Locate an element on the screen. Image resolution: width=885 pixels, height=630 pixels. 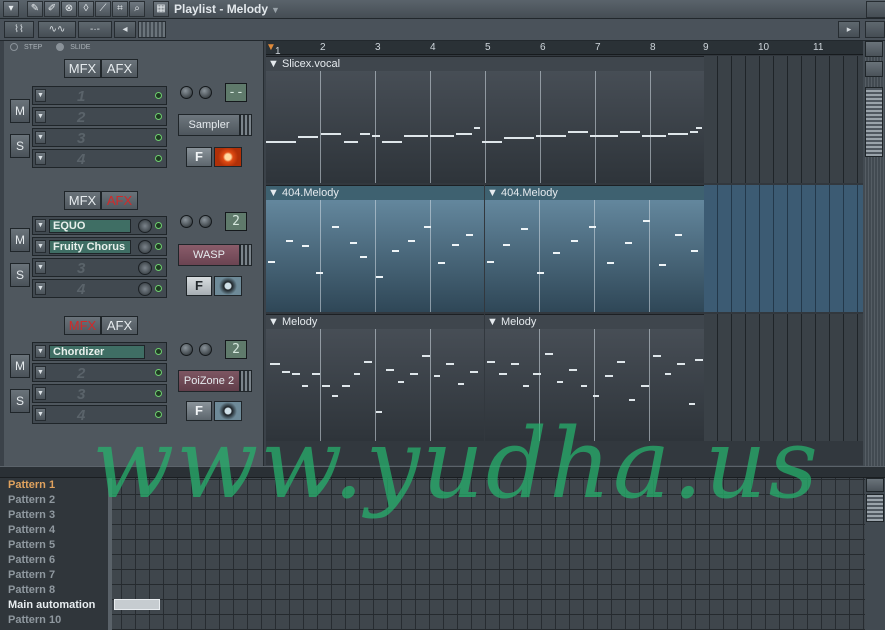
pattern-clip-404-melody-1: ▼ 404.Melody is located at coordinates (375, 248).